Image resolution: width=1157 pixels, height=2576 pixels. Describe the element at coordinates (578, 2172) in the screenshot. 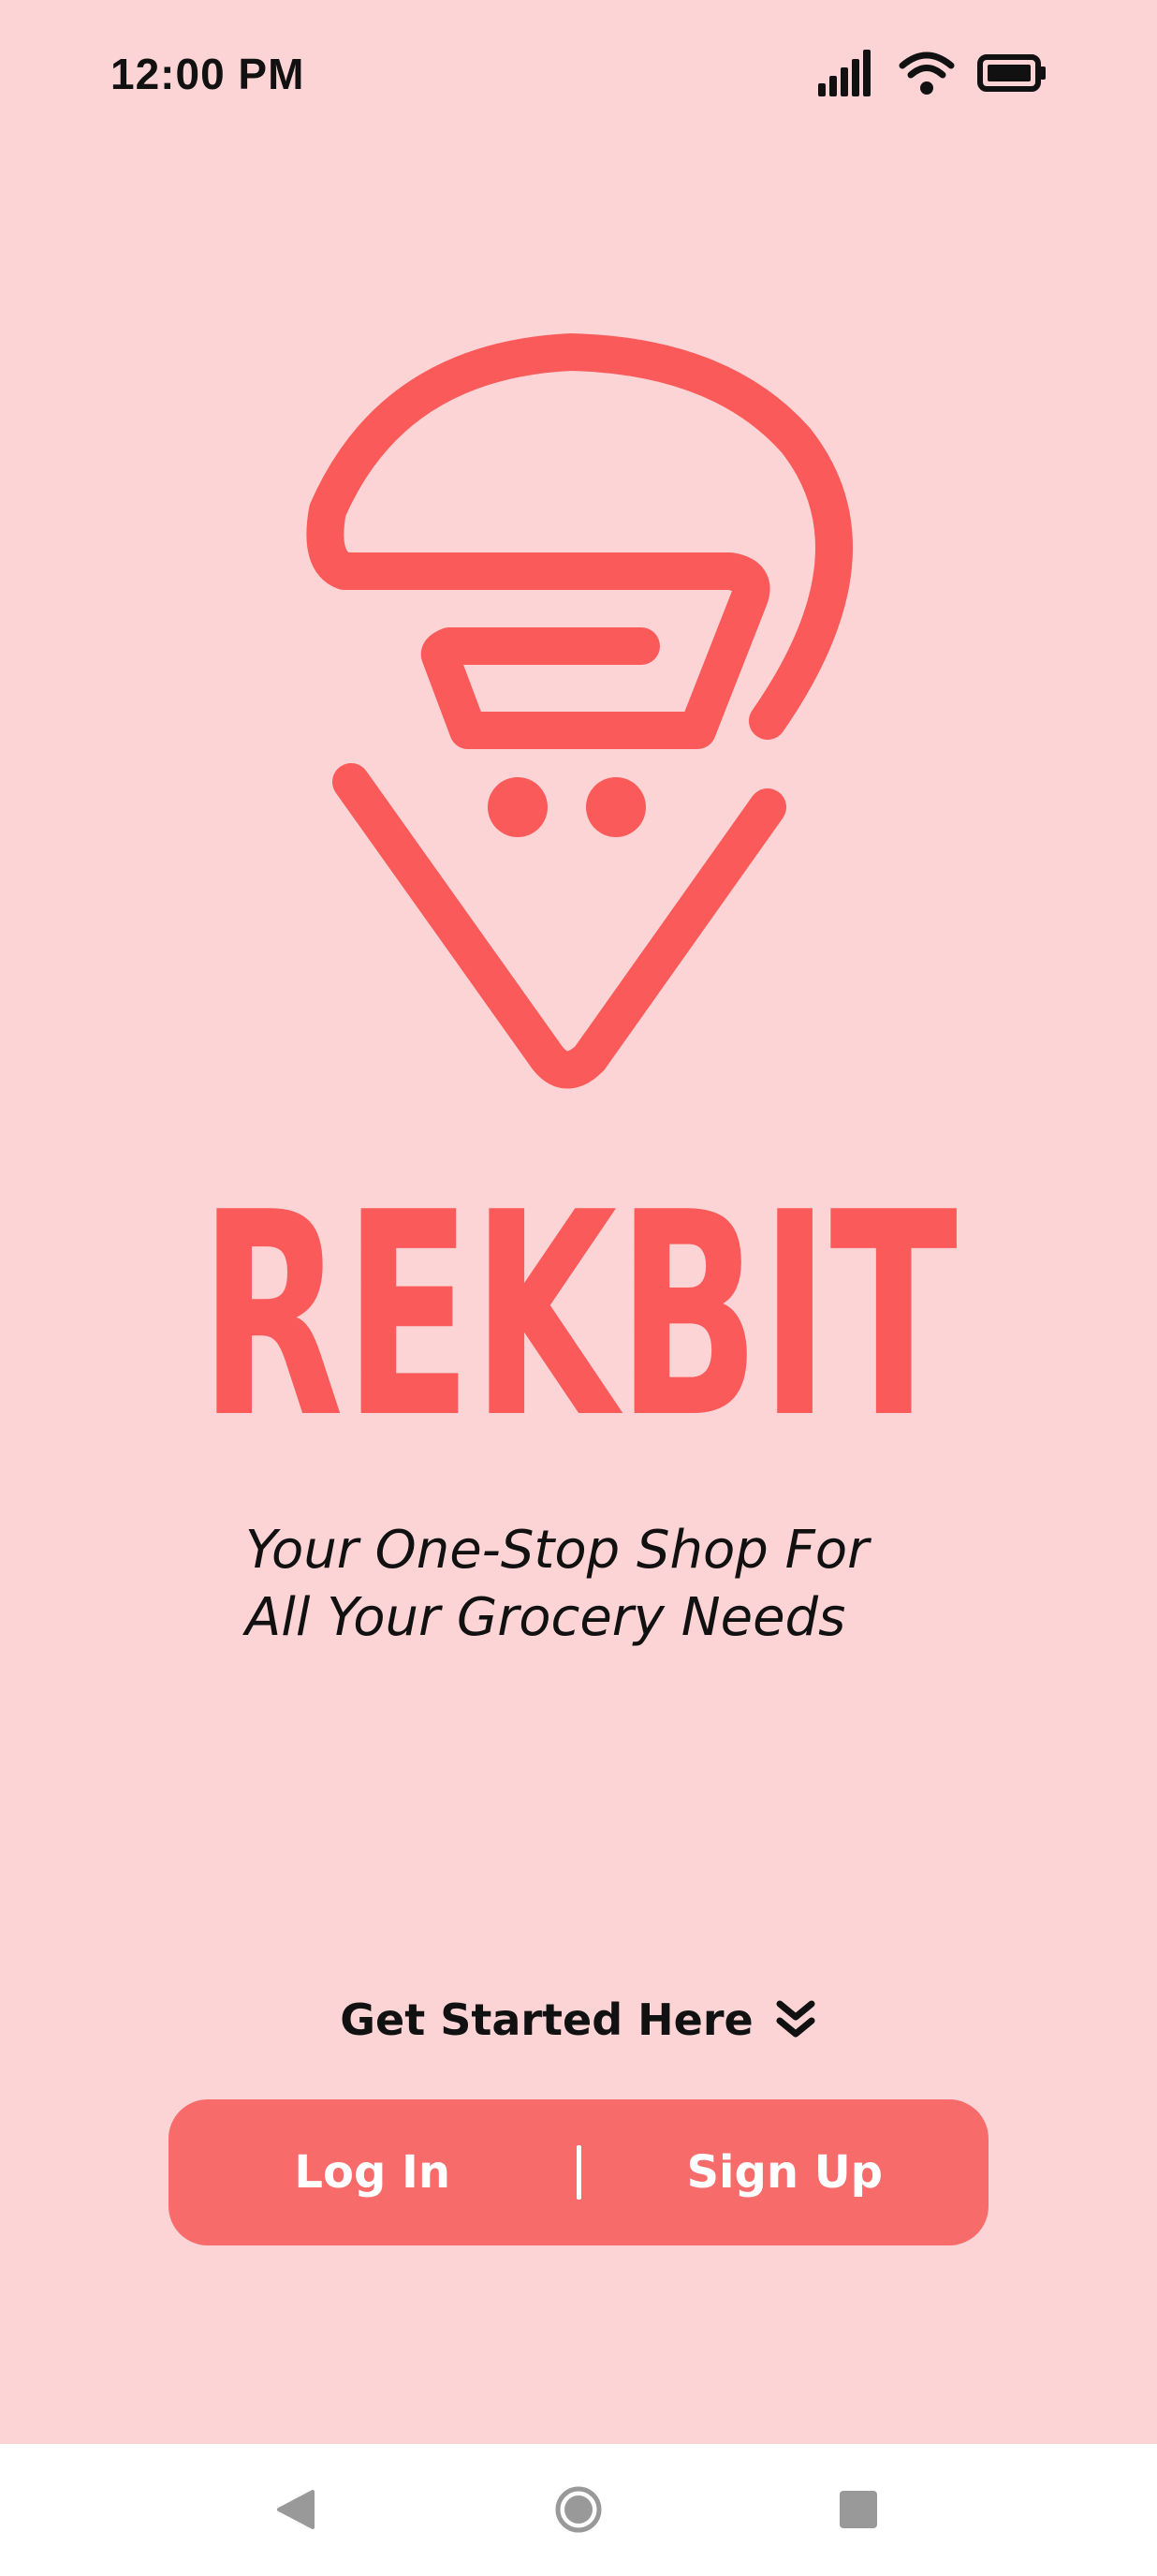

I see `auth-button-bar: Log In Sign Up` at that location.